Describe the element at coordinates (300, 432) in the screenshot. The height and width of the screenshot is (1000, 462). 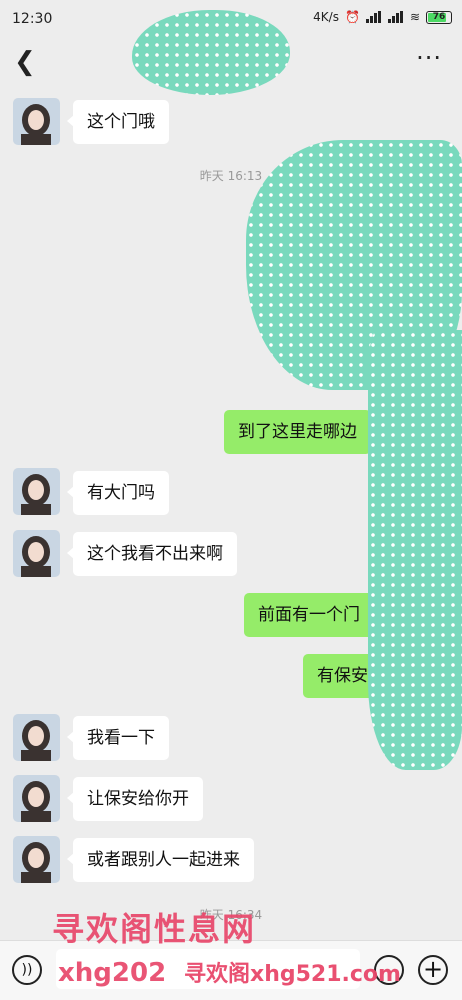
I see `message-bubble: 到了这里走哪边` at that location.